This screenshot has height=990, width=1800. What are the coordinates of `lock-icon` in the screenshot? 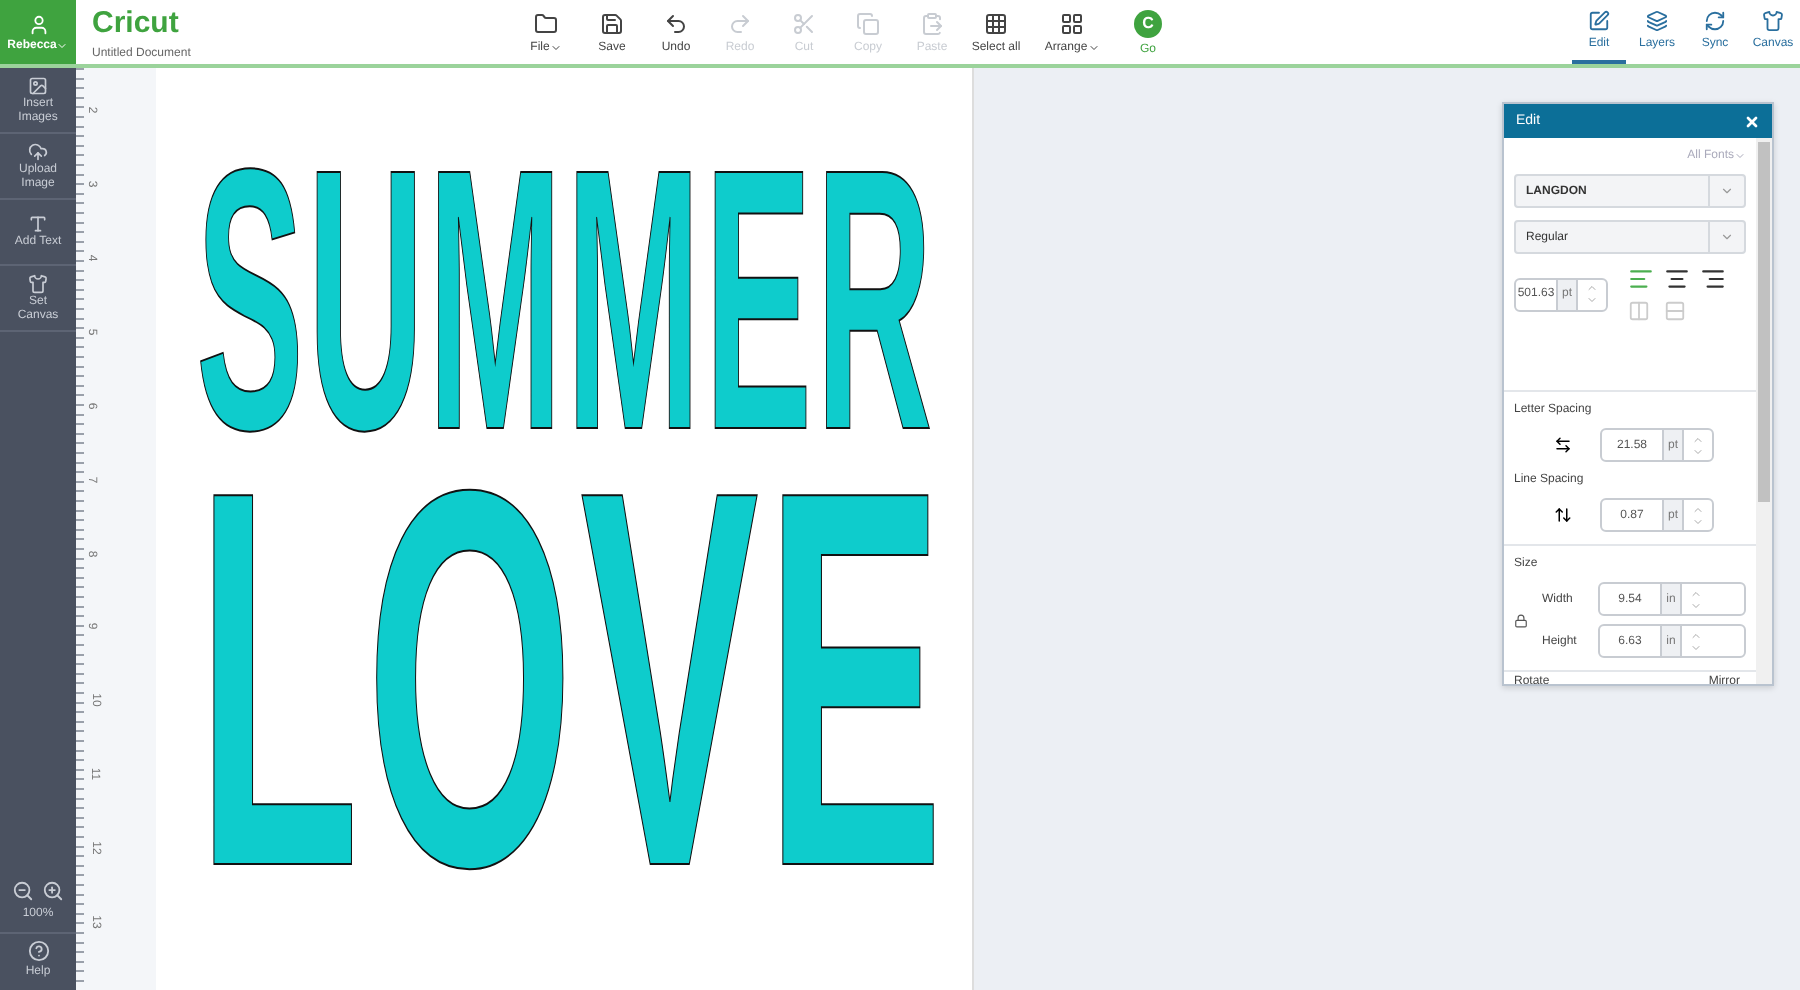 It's located at (1521, 620).